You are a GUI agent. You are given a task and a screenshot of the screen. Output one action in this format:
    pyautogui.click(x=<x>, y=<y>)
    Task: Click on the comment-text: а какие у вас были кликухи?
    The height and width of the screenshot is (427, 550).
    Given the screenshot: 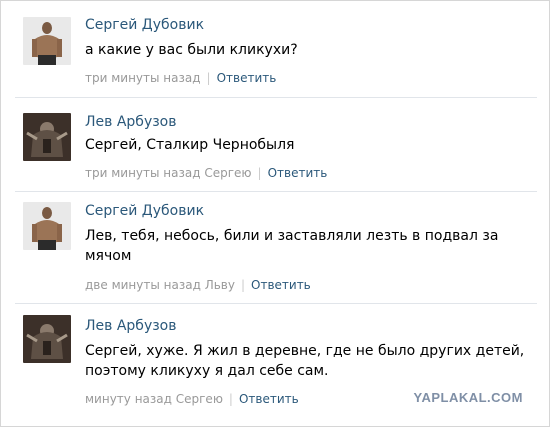 What is the action you would take?
    pyautogui.click(x=191, y=50)
    